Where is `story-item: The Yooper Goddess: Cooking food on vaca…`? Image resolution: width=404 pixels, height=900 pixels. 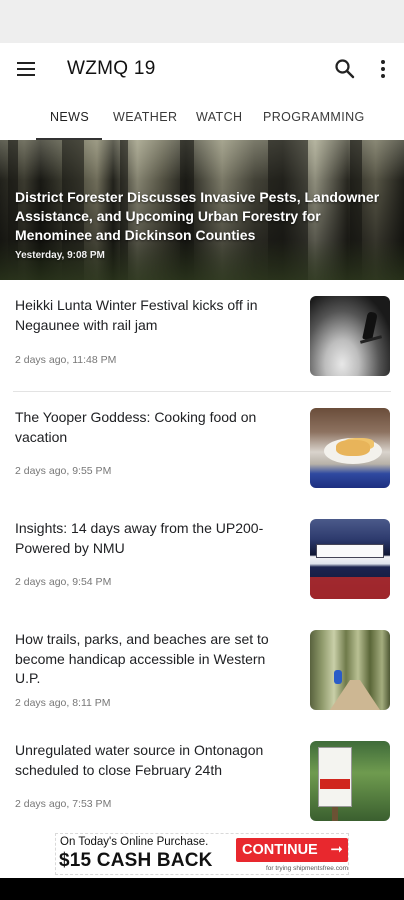
story-item: The Yooper Goddess: Cooking food on vaca… is located at coordinates (202, 447).